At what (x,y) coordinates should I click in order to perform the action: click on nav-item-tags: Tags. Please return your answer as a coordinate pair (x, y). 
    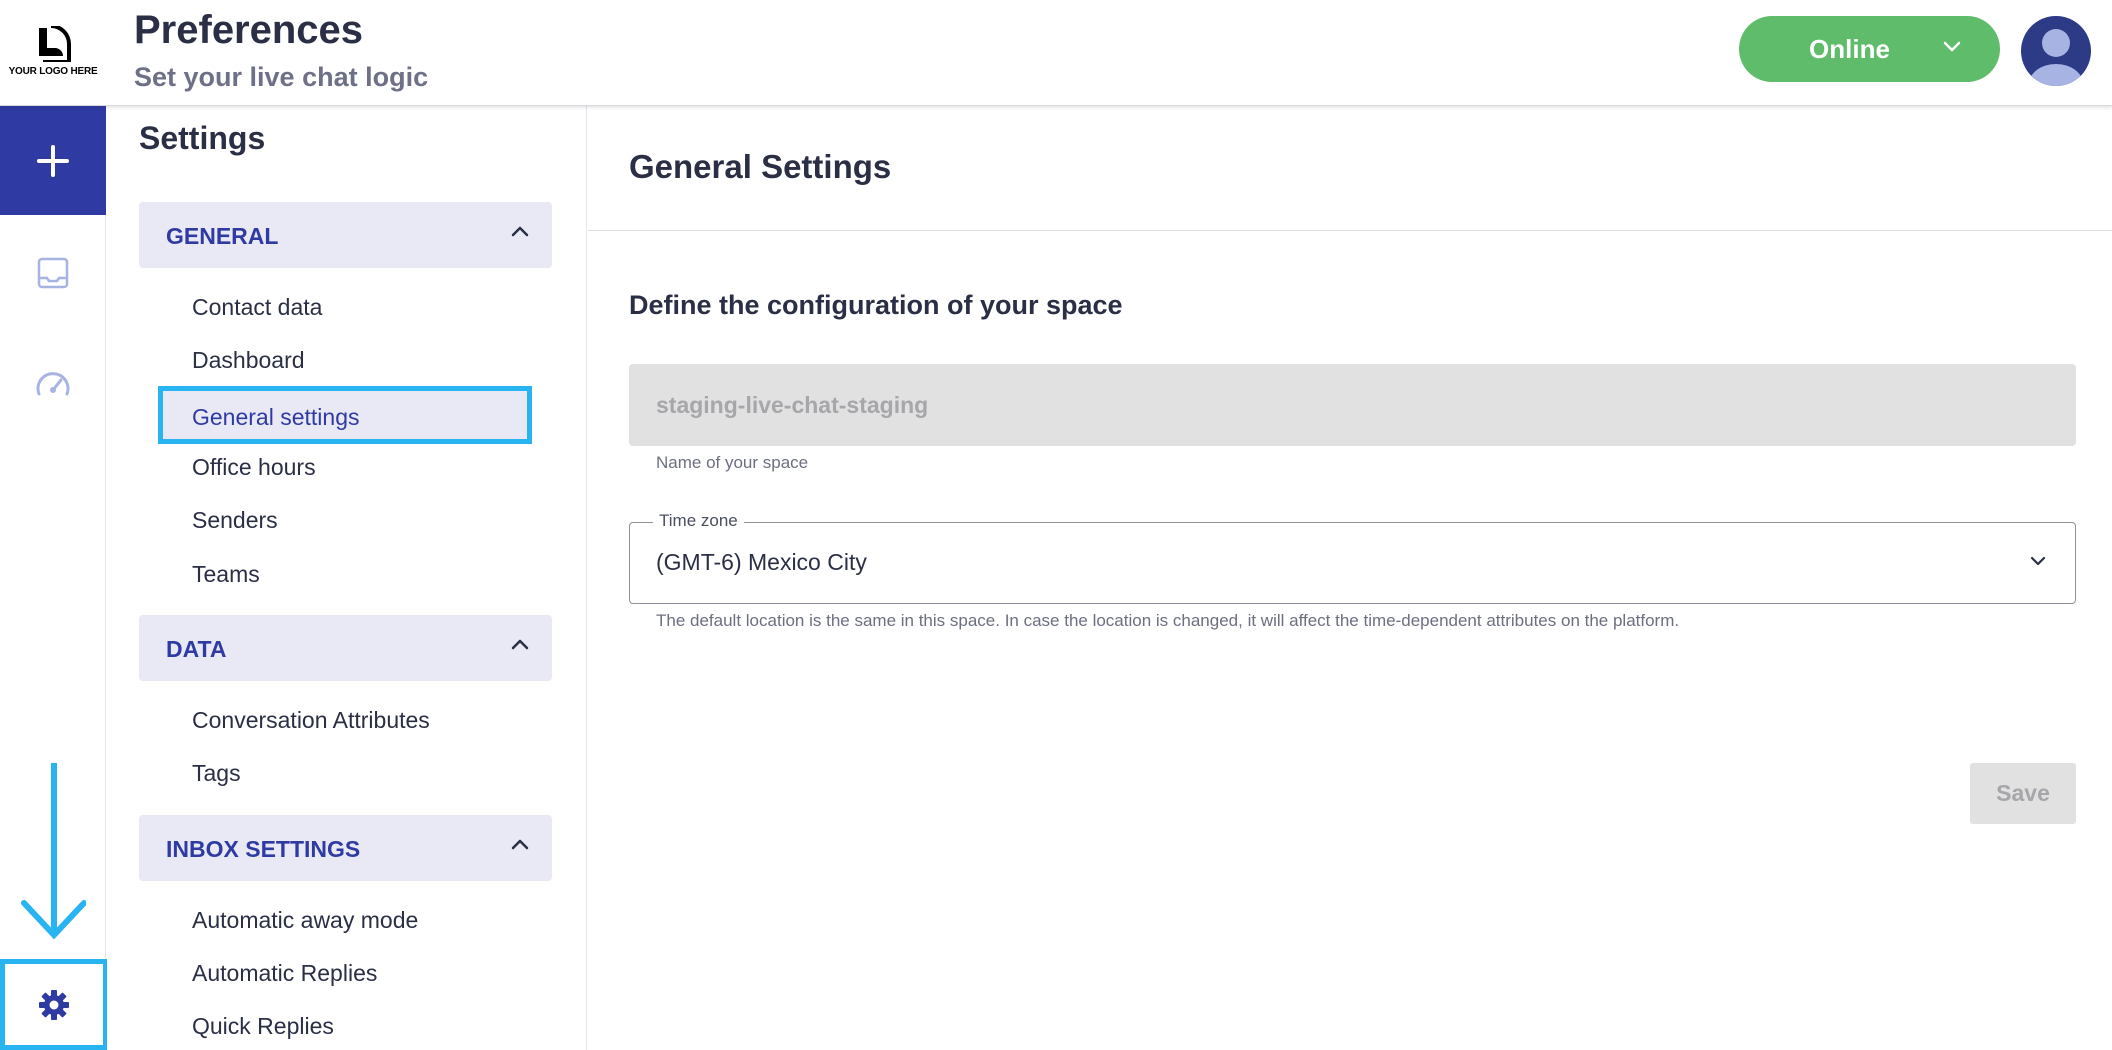
    Looking at the image, I should click on (216, 773).